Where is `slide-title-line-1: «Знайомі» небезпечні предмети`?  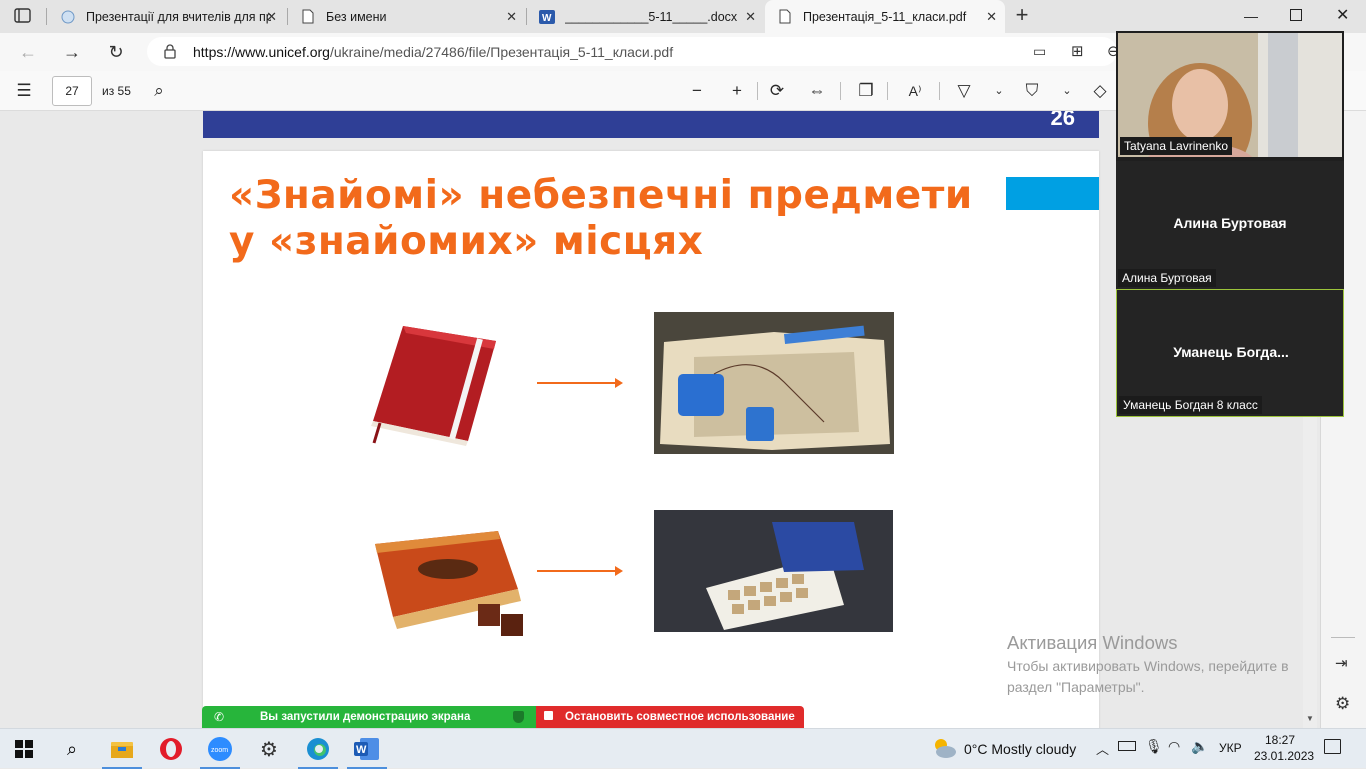 slide-title-line-1: «Знайомі» небезпечні предмети is located at coordinates (601, 195).